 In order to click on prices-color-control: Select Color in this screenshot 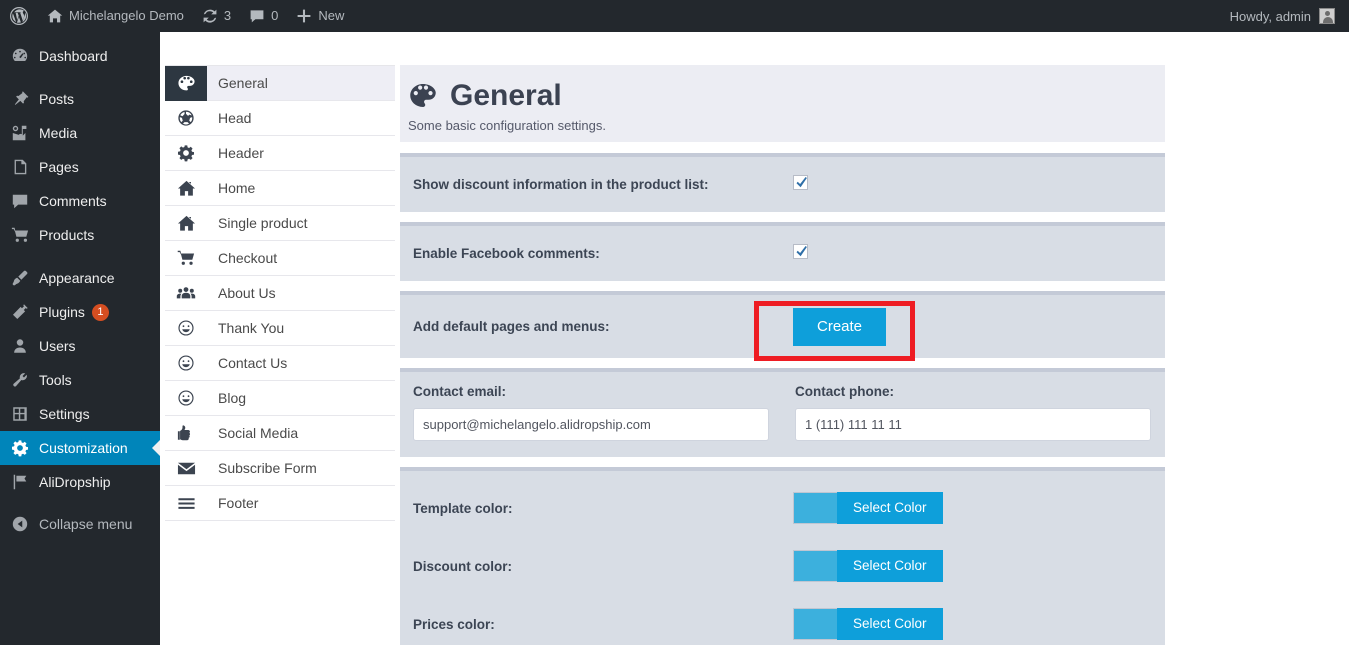, I will do `click(868, 624)`.